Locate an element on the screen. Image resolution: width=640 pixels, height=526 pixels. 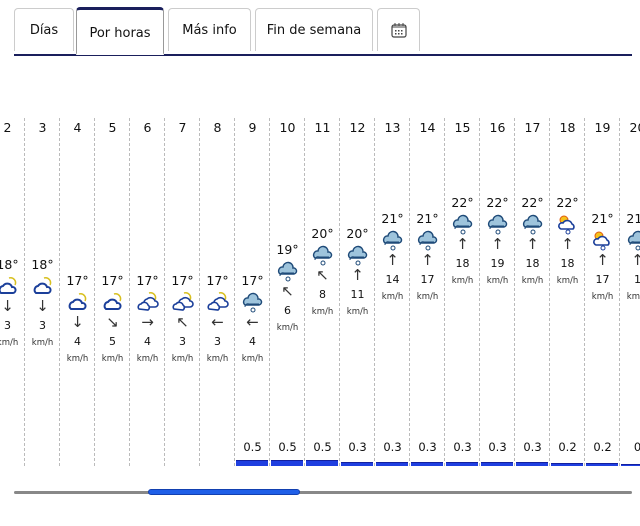
wind-speed: 19 is located at coordinates (497, 263).